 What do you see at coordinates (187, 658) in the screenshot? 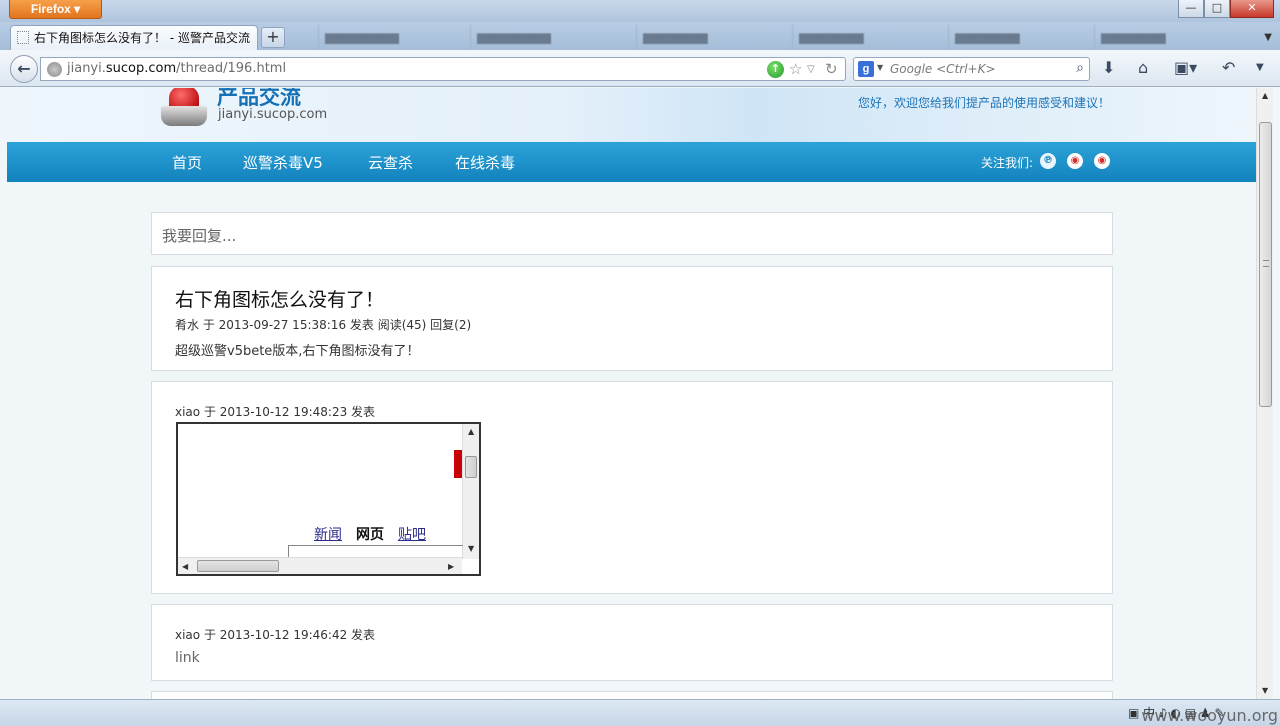
I see `reply-text: link` at bounding box center [187, 658].